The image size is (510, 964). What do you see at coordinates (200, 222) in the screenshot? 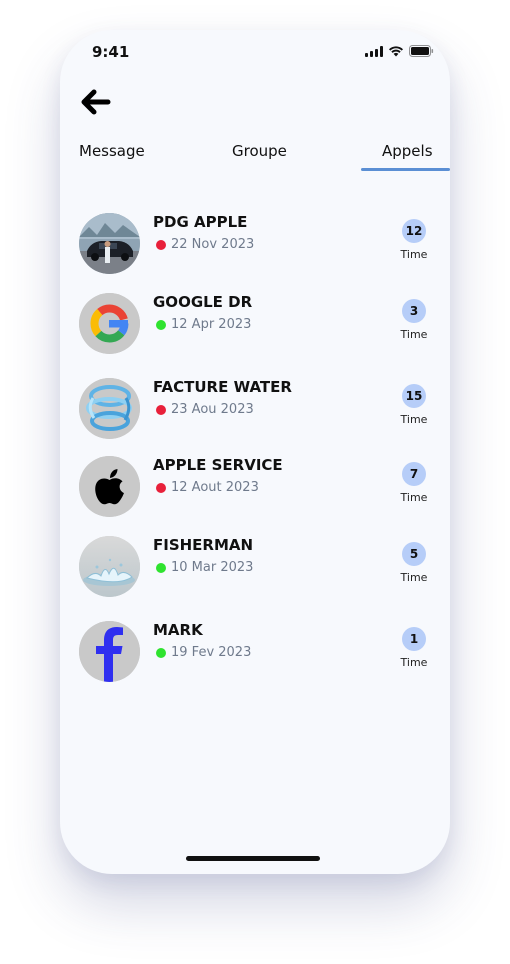
I see `contact-name: PDG APPLE` at bounding box center [200, 222].